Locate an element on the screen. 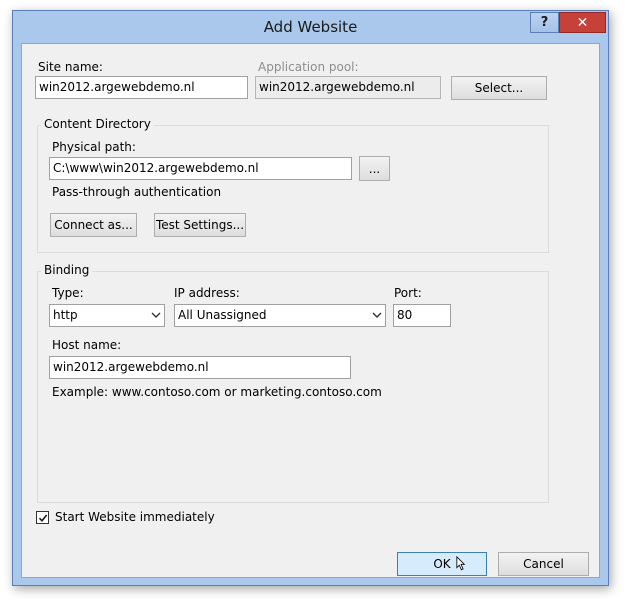 This screenshot has height=608, width=631. ok-button: OK is located at coordinates (442, 564).